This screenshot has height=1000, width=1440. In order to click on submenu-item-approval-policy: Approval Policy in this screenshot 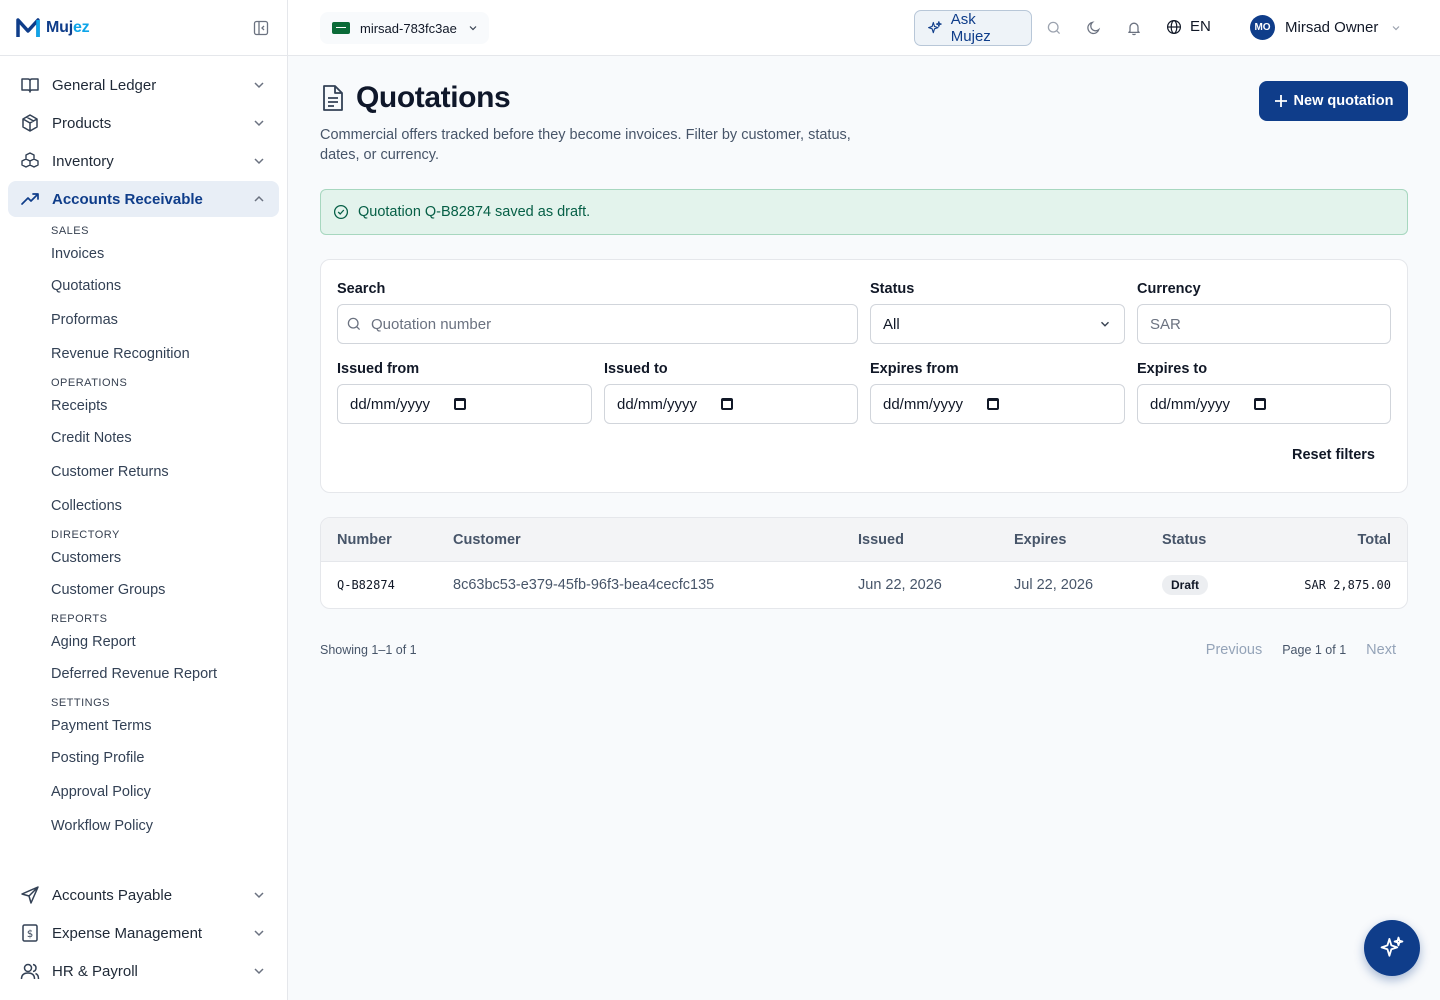, I will do `click(165, 792)`.